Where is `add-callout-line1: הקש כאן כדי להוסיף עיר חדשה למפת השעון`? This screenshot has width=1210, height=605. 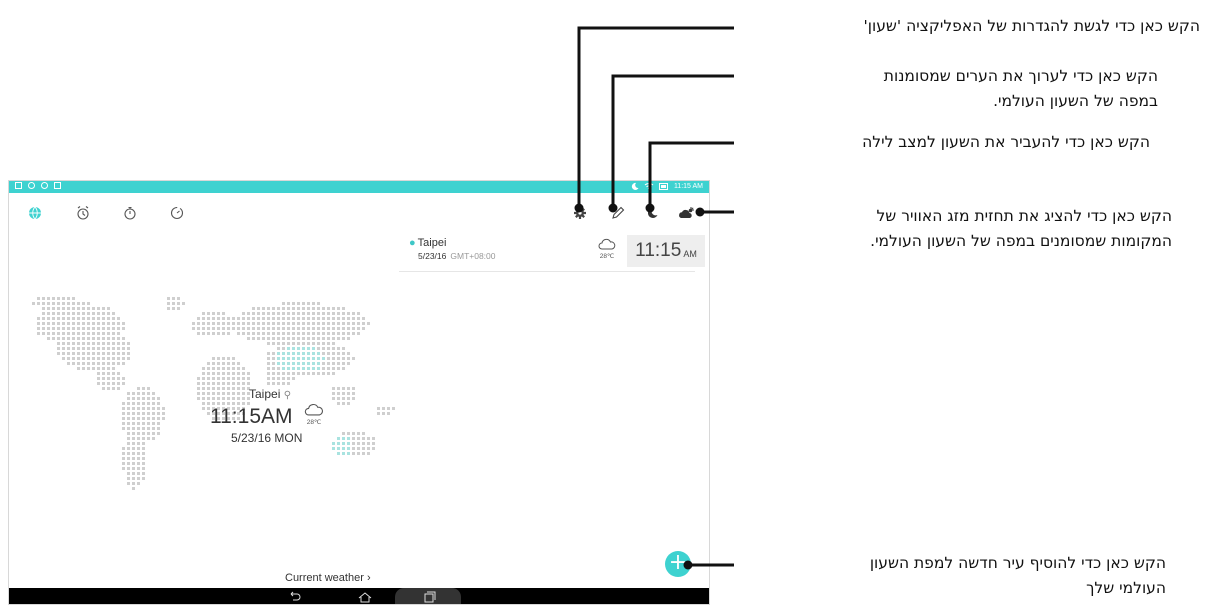 add-callout-line1: הקש כאן כדי להוסיף עיר חדשה למפת השעון is located at coordinates (1017, 563).